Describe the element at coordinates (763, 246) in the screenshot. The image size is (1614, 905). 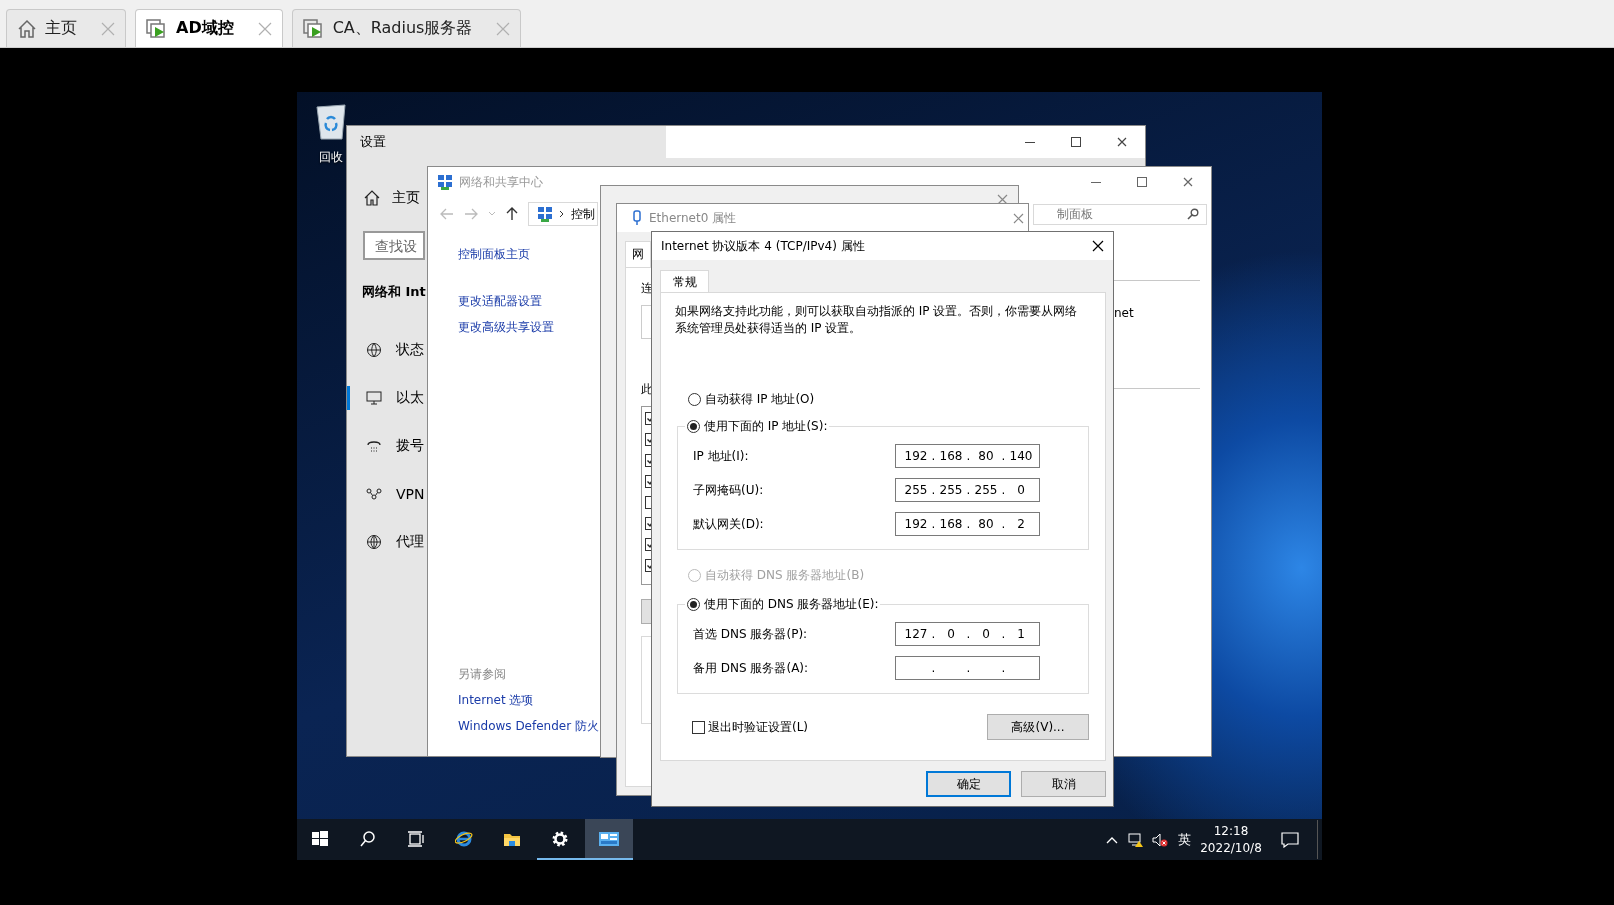
I see `window-title: Internet 协议版本 4 (TCP/IPv4) 属性` at that location.